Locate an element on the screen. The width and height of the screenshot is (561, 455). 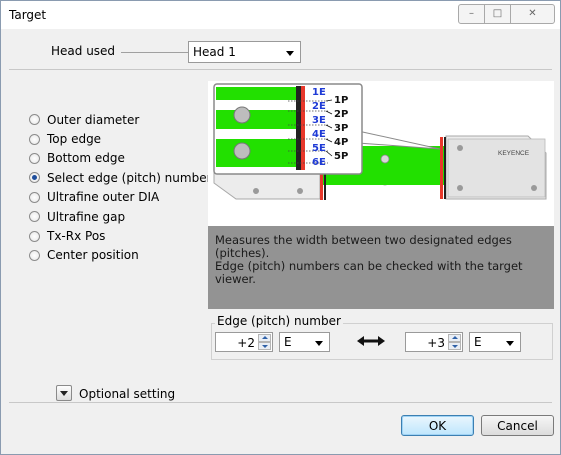
optional-setting-label: Optional setting is located at coordinates (127, 394).